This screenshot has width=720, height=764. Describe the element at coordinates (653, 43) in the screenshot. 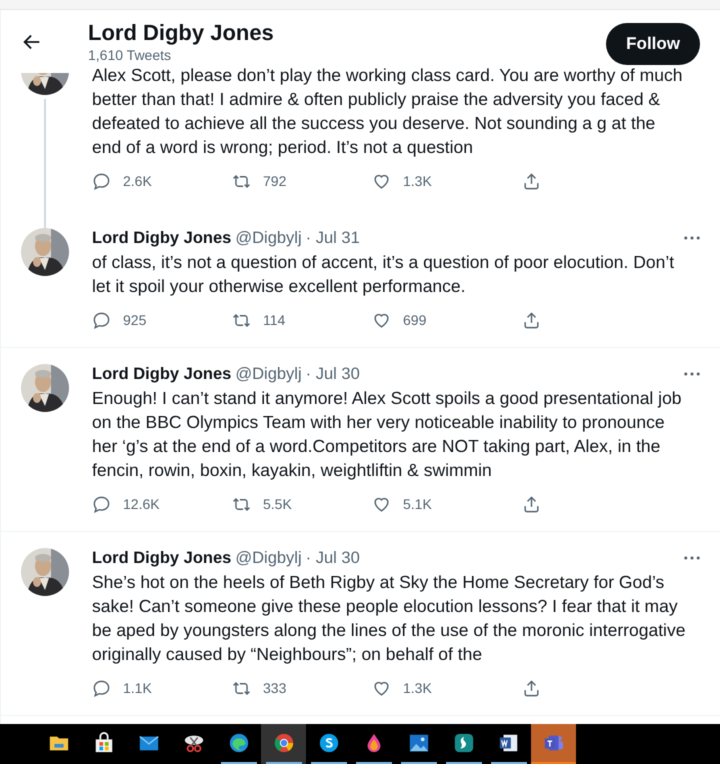

I see `follow-button: Follow` at that location.